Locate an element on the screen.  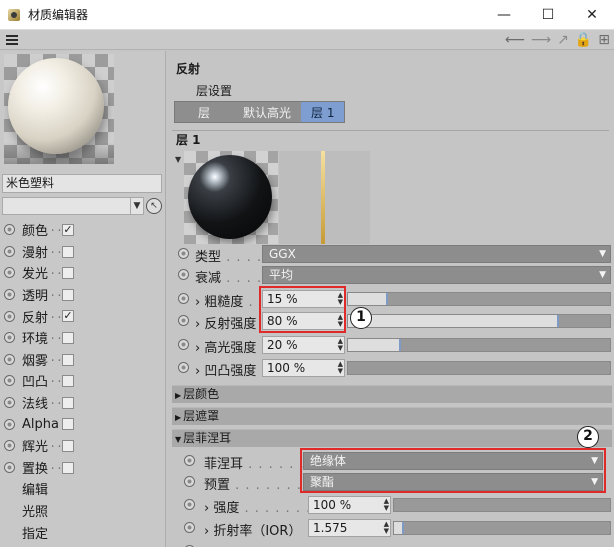
falloff-preview is located at coordinates (324, 197).